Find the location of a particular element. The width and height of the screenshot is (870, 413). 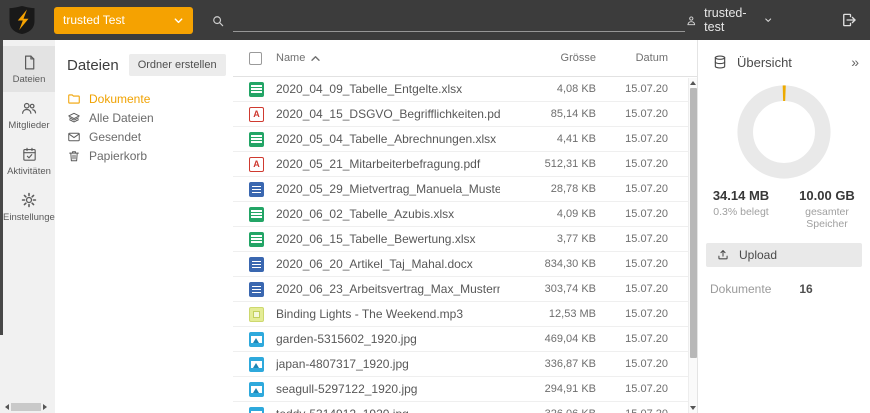

file-name: 2020_04_09_Tabelle_Entgelte.xlsx is located at coordinates (369, 89).